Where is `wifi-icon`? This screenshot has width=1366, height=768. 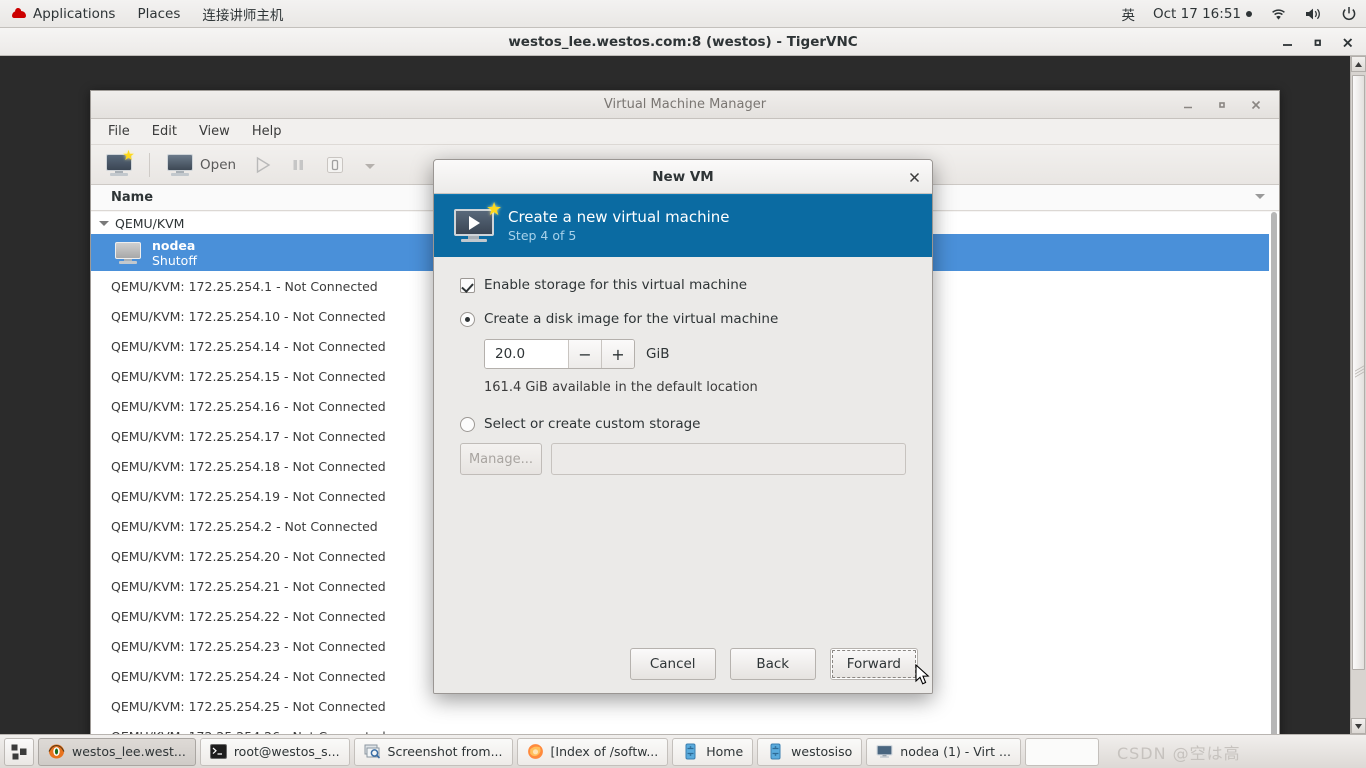
wifi-icon is located at coordinates (1278, 14).